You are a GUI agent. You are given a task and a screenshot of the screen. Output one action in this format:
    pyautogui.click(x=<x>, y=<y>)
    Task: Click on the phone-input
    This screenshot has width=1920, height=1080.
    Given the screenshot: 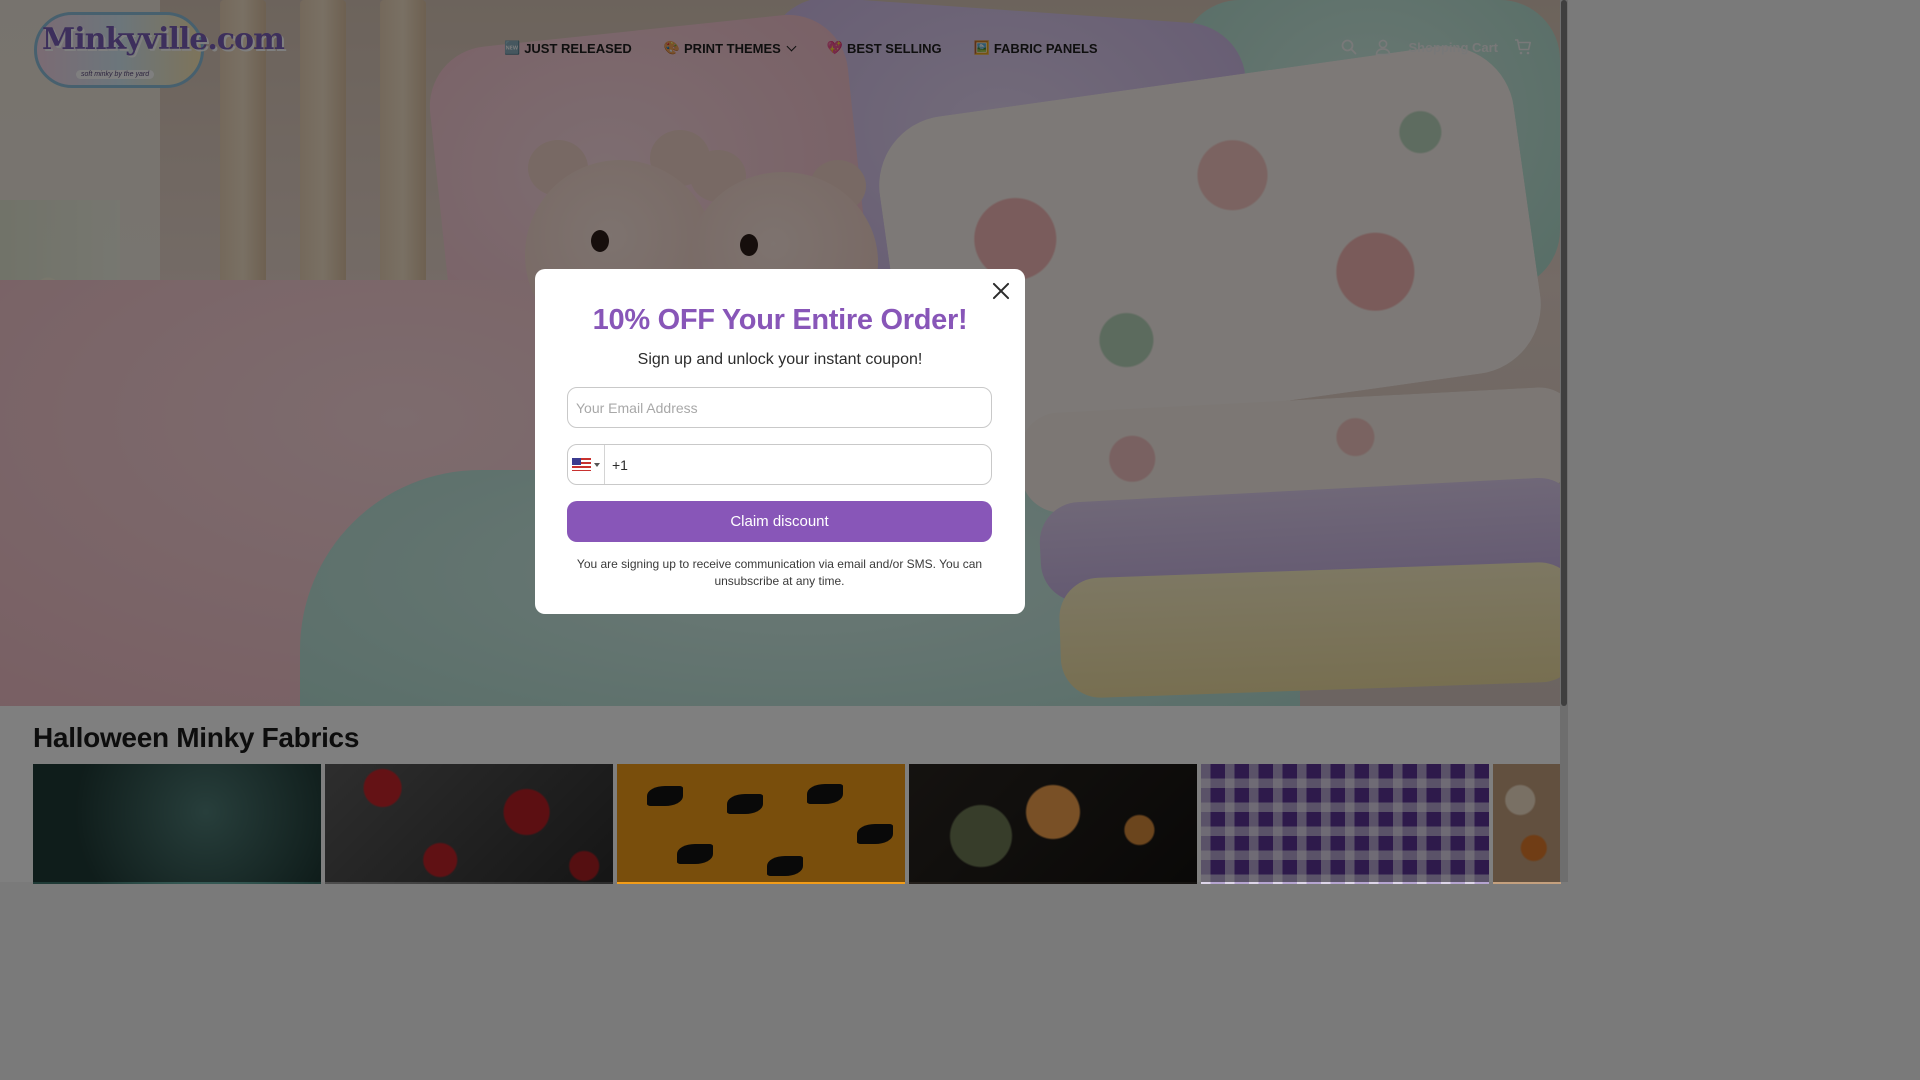 What is the action you would take?
    pyautogui.click(x=798, y=464)
    